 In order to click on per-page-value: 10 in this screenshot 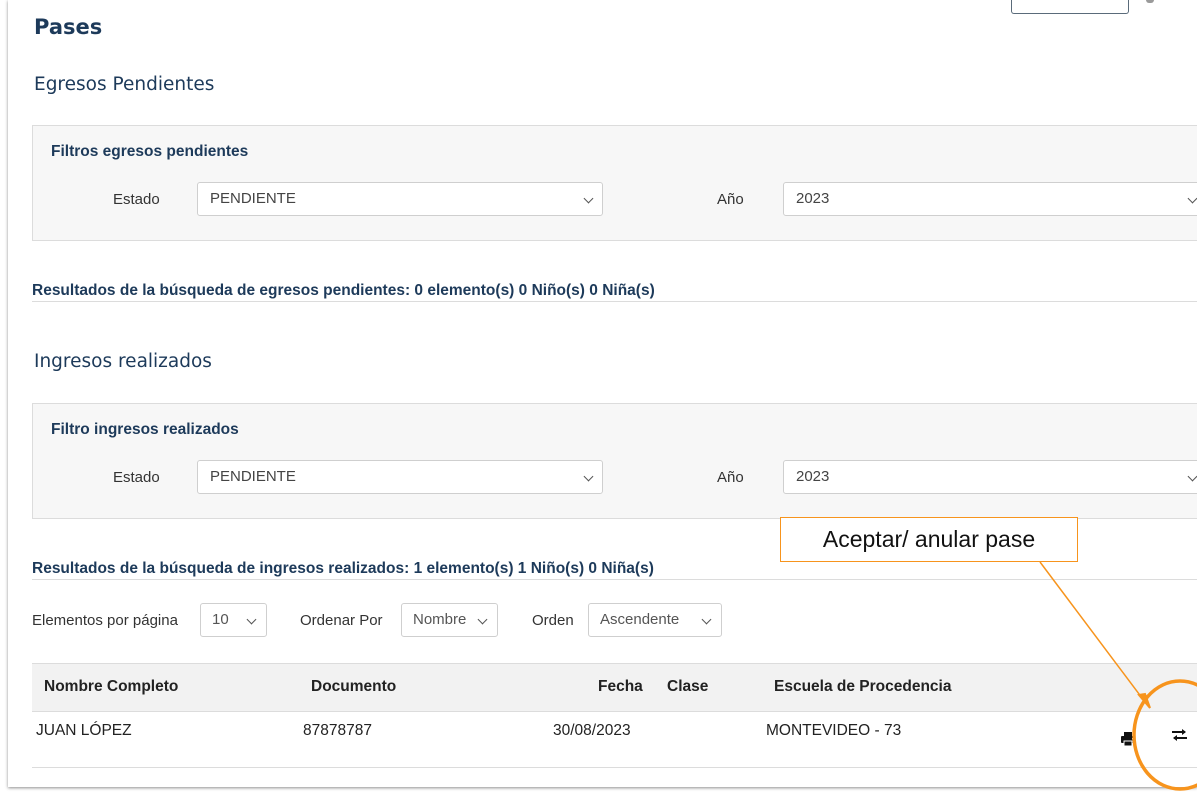, I will do `click(220, 619)`.